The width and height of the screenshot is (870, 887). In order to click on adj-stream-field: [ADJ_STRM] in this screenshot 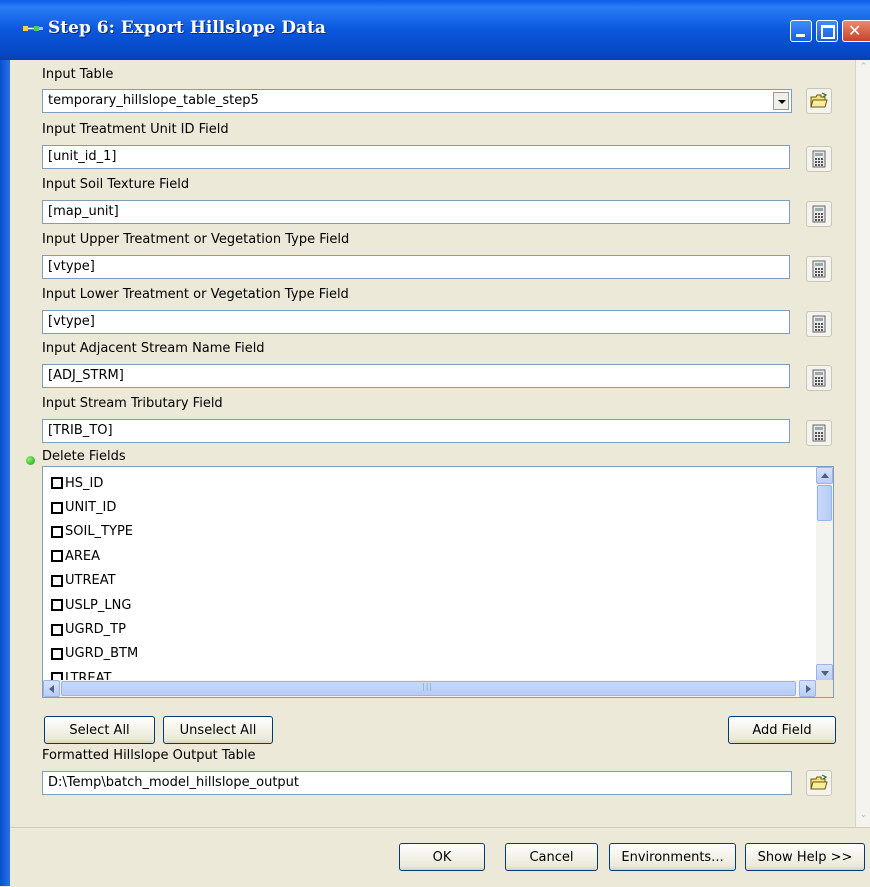, I will do `click(416, 376)`.